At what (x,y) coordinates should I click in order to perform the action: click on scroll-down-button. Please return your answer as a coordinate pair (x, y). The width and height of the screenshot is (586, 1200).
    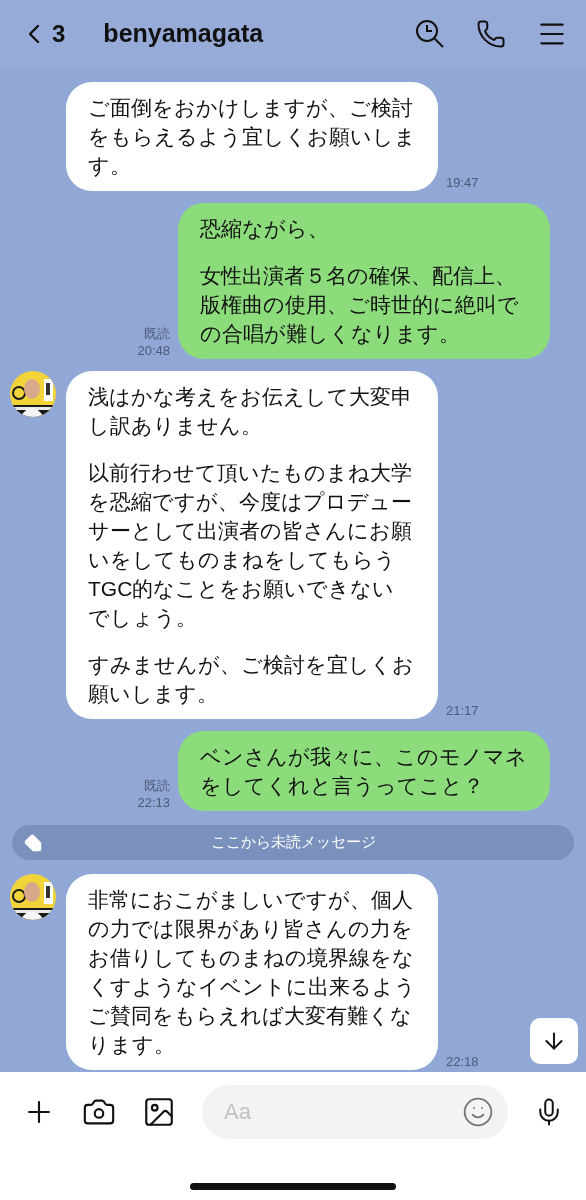
    Looking at the image, I should click on (554, 1041).